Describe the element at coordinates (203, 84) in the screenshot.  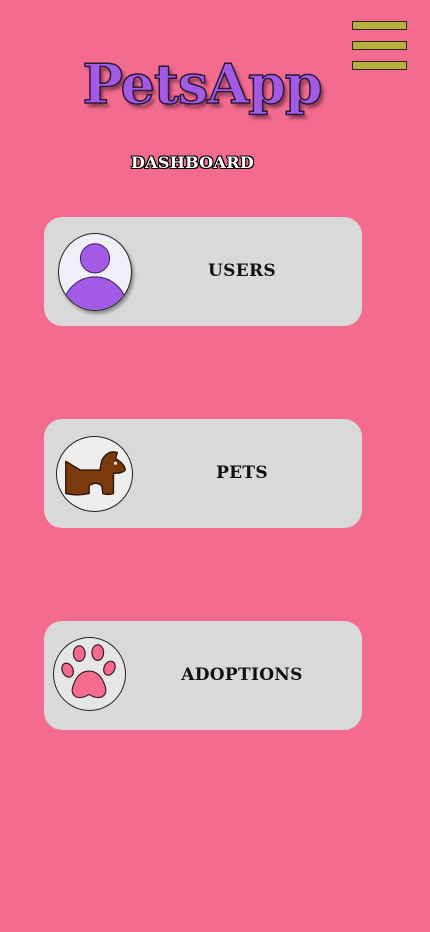
I see `app-logo-title: PetsApp` at that location.